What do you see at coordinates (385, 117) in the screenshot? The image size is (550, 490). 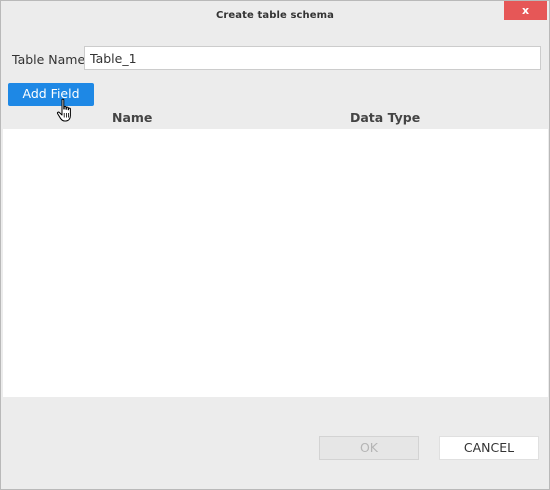 I see `column-header-data-type: Data Type` at bounding box center [385, 117].